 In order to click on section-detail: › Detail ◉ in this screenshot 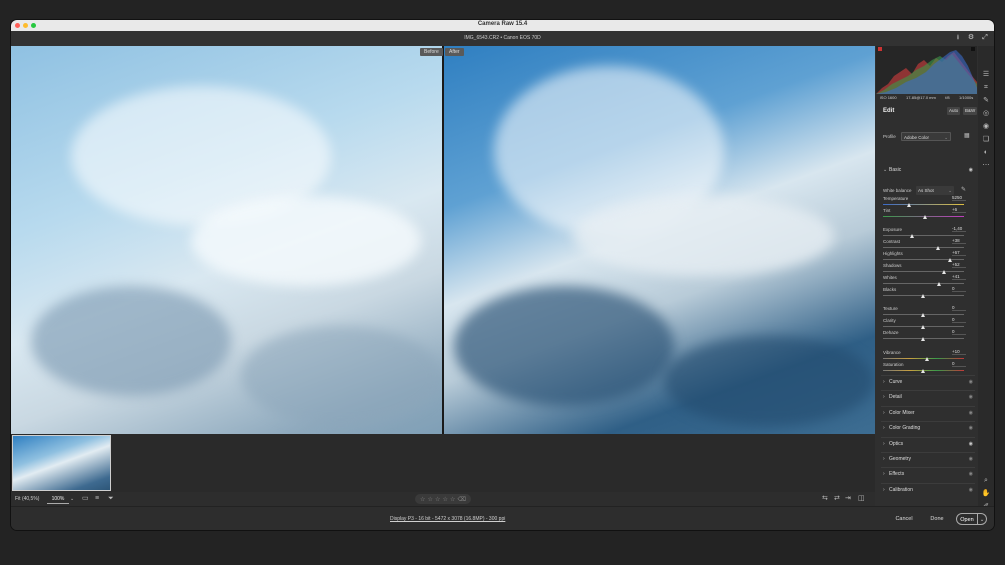, I will do `click(928, 397)`.